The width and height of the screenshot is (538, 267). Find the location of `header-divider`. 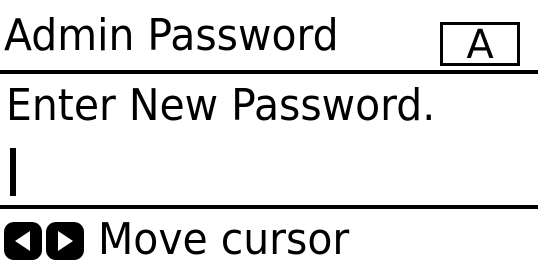

header-divider is located at coordinates (269, 72).